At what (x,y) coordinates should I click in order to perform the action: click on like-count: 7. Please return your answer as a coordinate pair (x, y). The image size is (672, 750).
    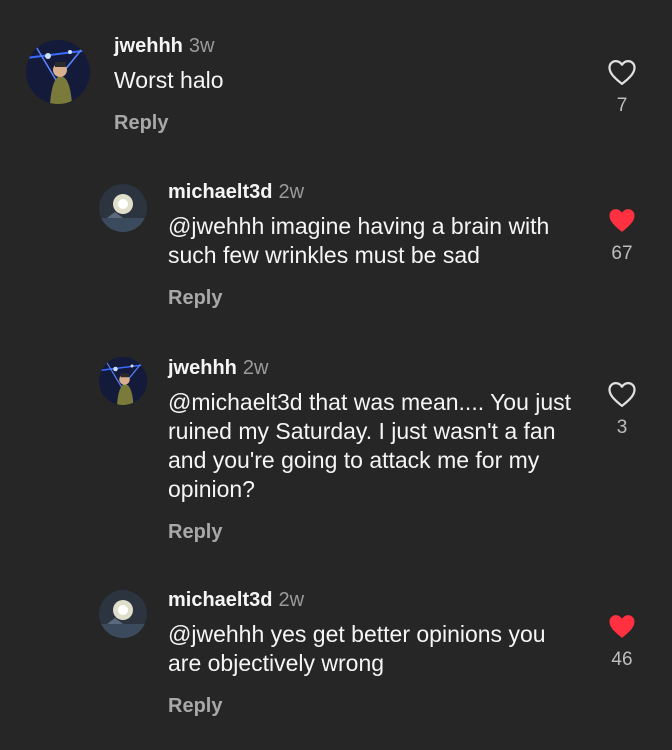
    Looking at the image, I should click on (622, 105).